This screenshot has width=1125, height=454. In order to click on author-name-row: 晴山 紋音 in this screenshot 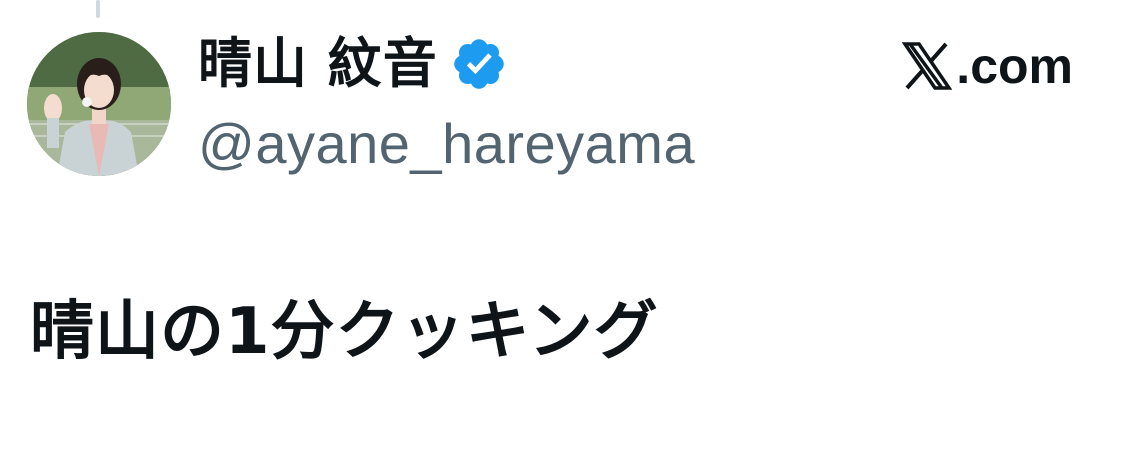, I will do `click(353, 64)`.